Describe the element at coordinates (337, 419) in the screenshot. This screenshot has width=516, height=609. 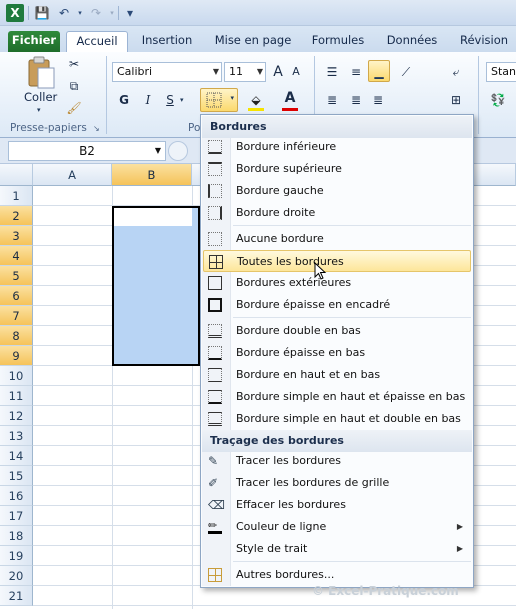
I see `menu-item-simple-haut-double-bas: Bordure simple en haut et double en bas` at that location.